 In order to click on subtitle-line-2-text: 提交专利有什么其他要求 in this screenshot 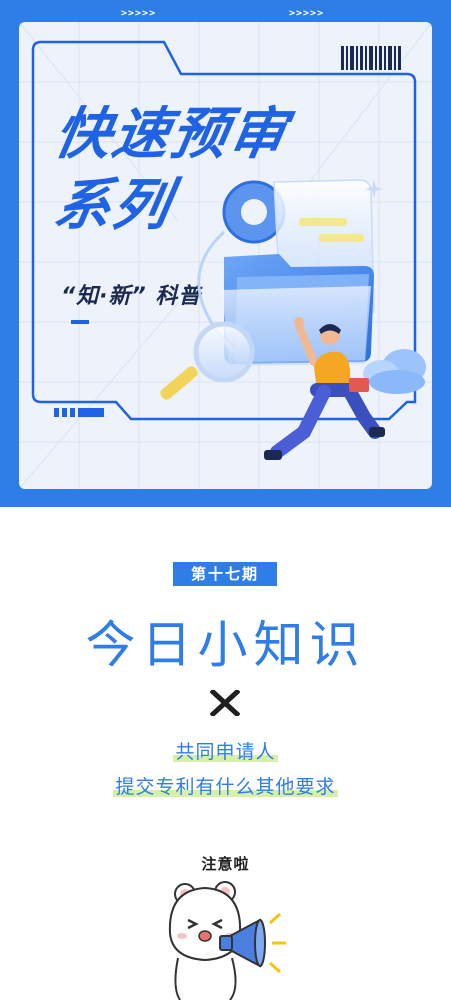, I will do `click(225, 787)`.